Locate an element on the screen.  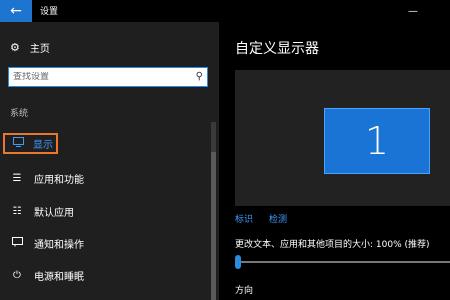
orientation-label: 方向 is located at coordinates (244, 291).